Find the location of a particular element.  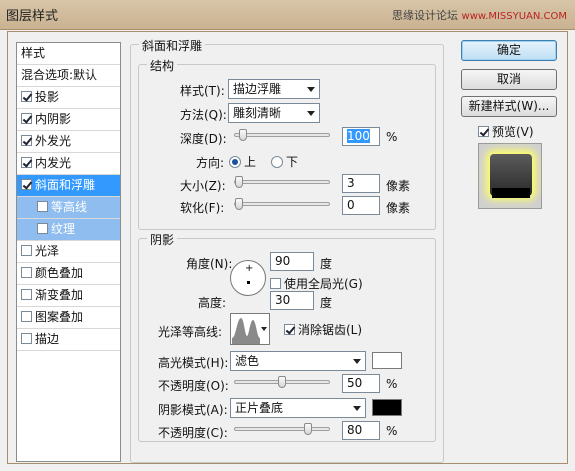

style-list-item: 等高线 is located at coordinates (68, 208).